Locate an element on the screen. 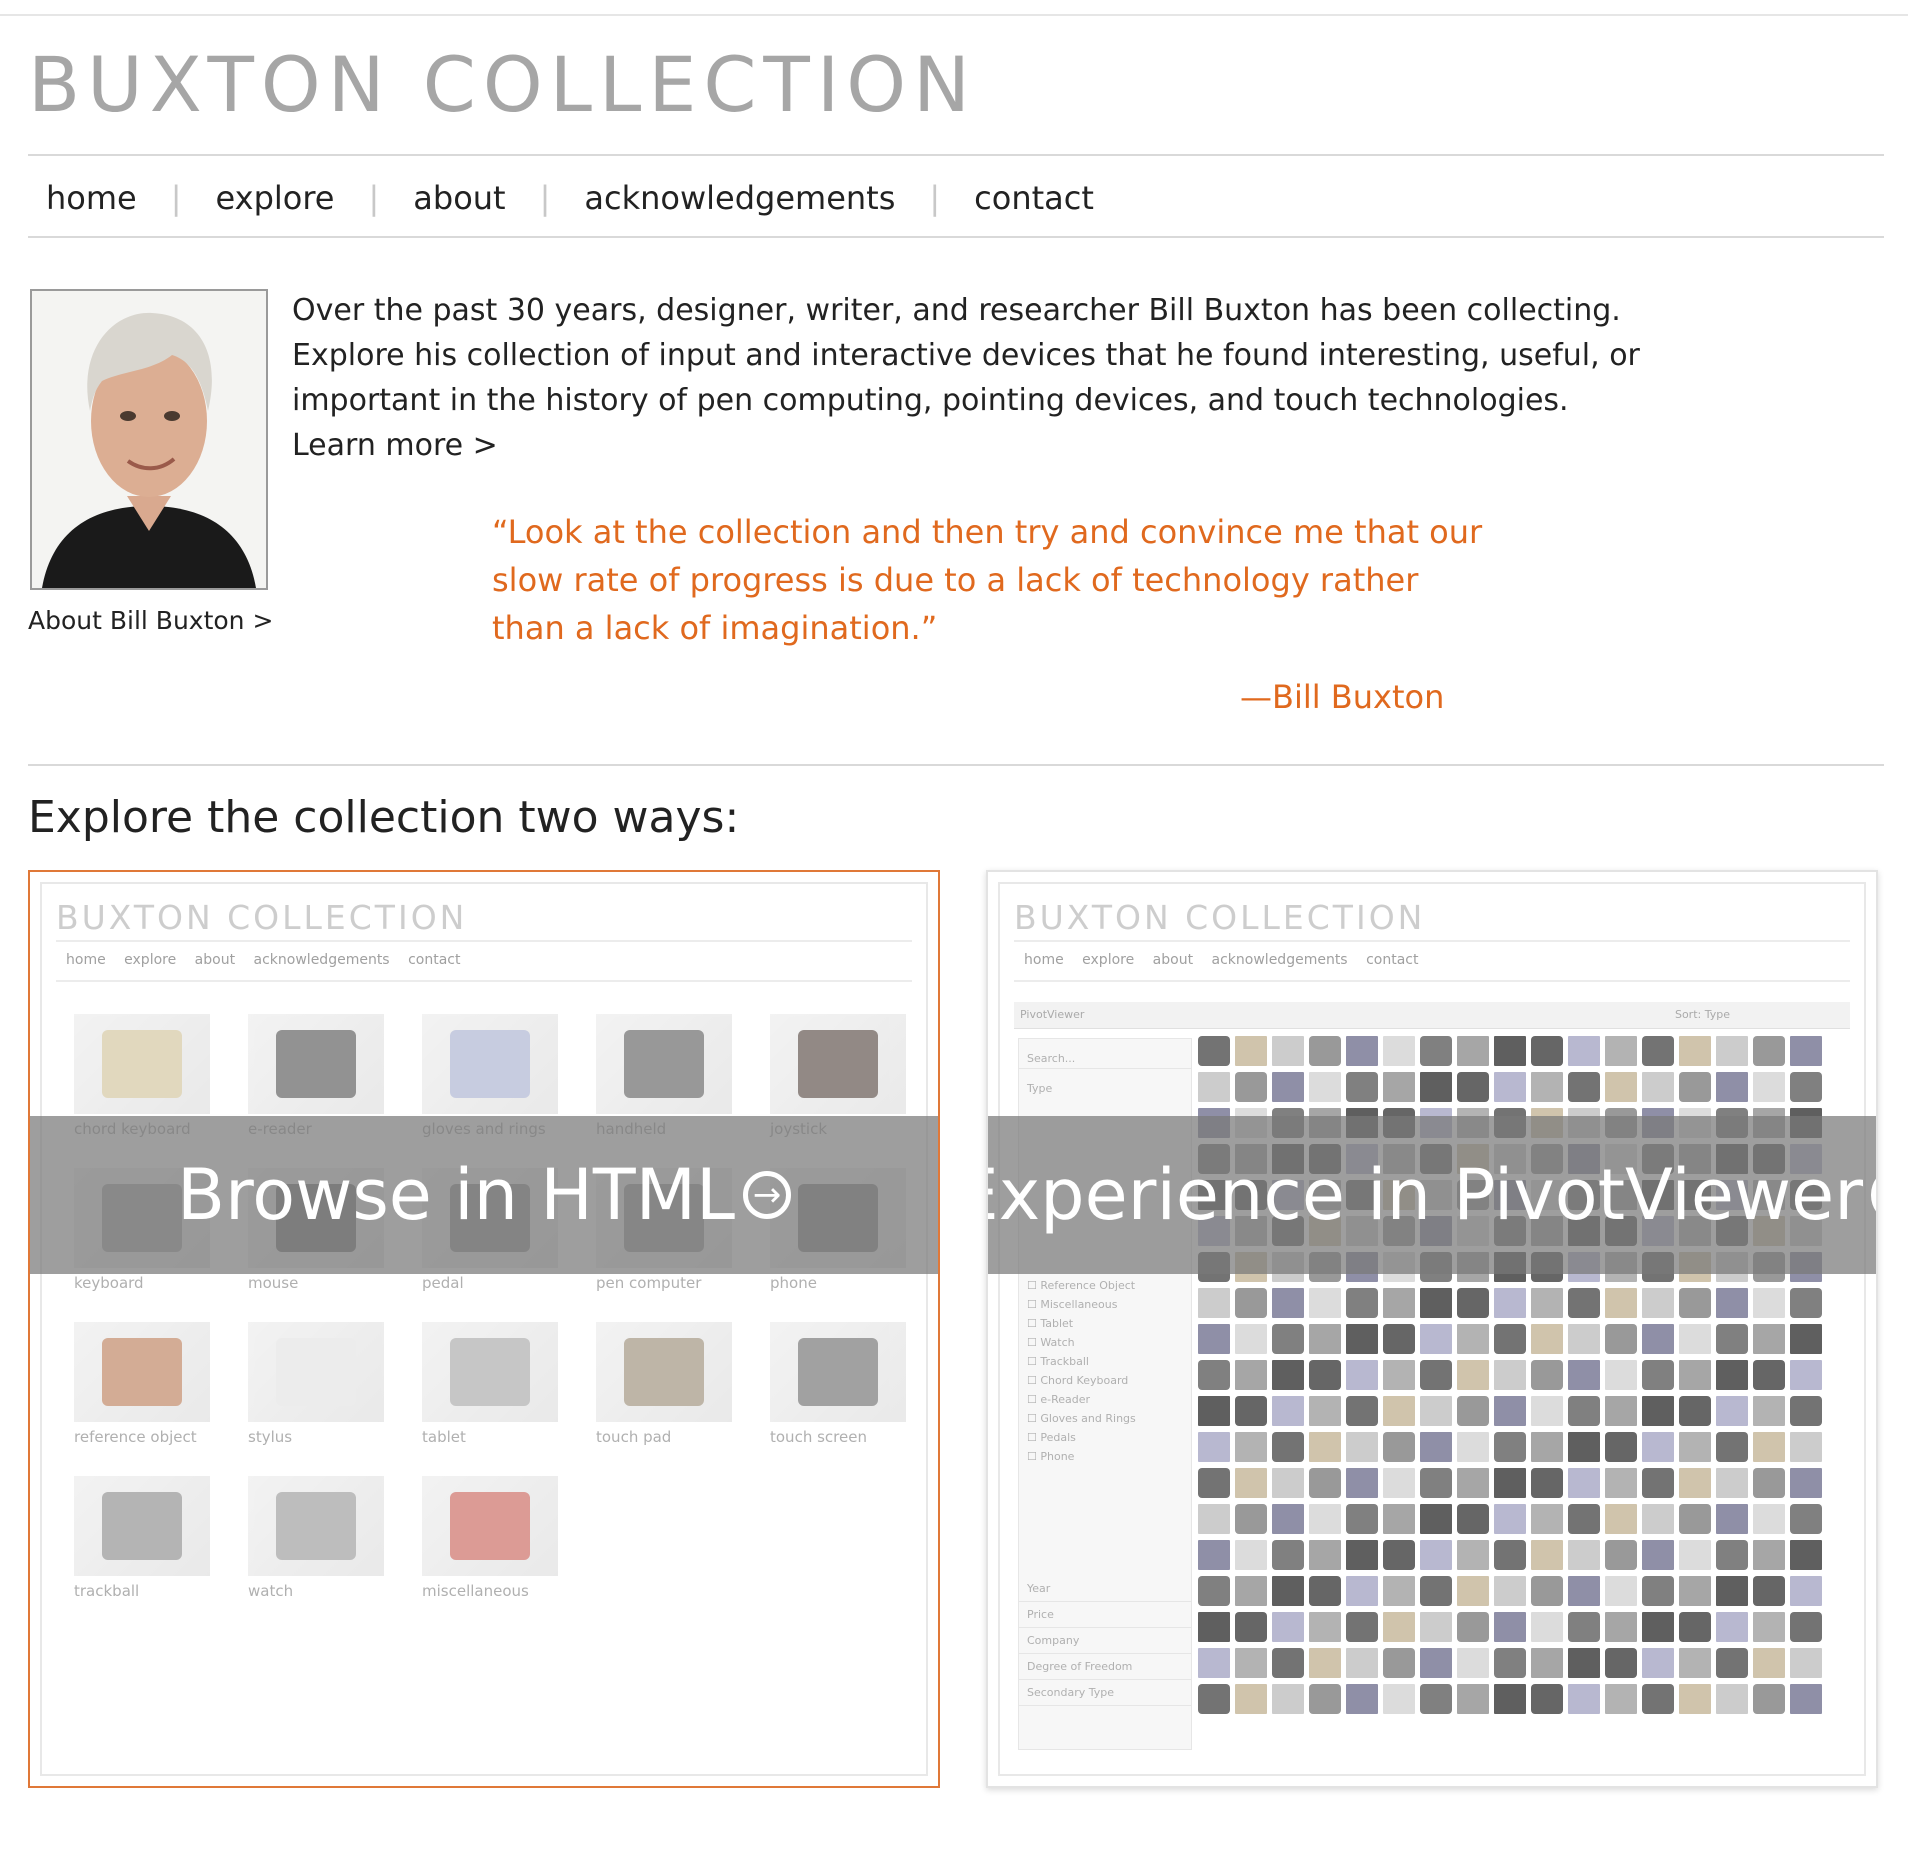 This screenshot has width=1908, height=1850. bill-buxton-portrait is located at coordinates (149, 439).